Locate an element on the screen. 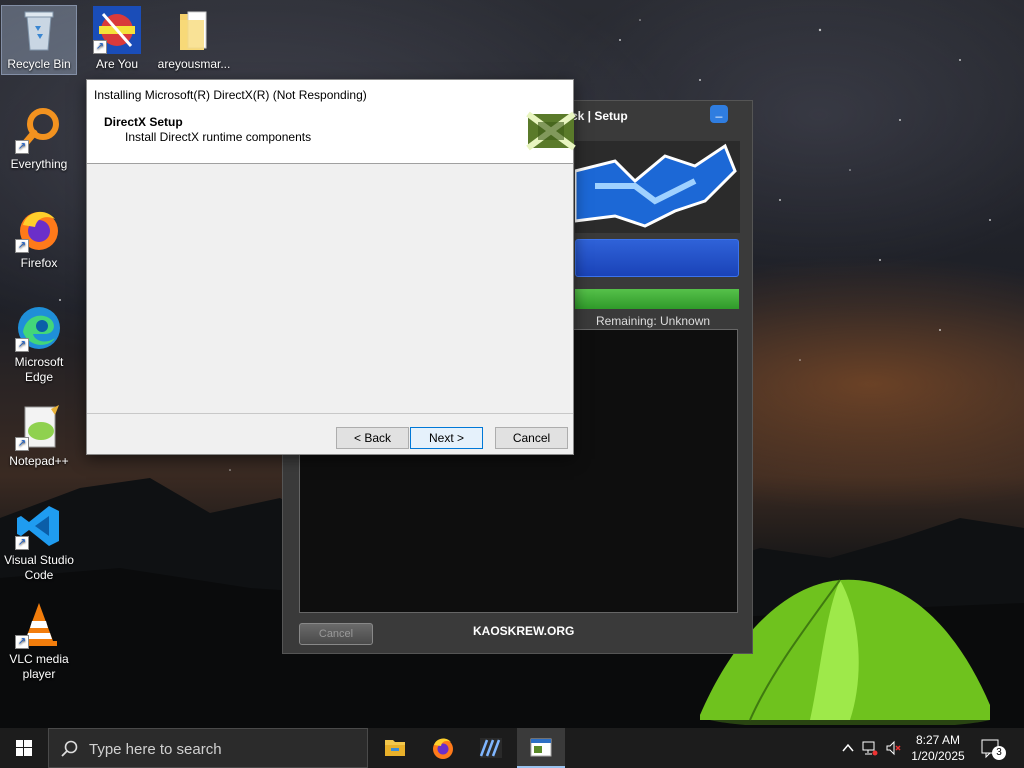  file-explorer-icon is located at coordinates (395, 748).